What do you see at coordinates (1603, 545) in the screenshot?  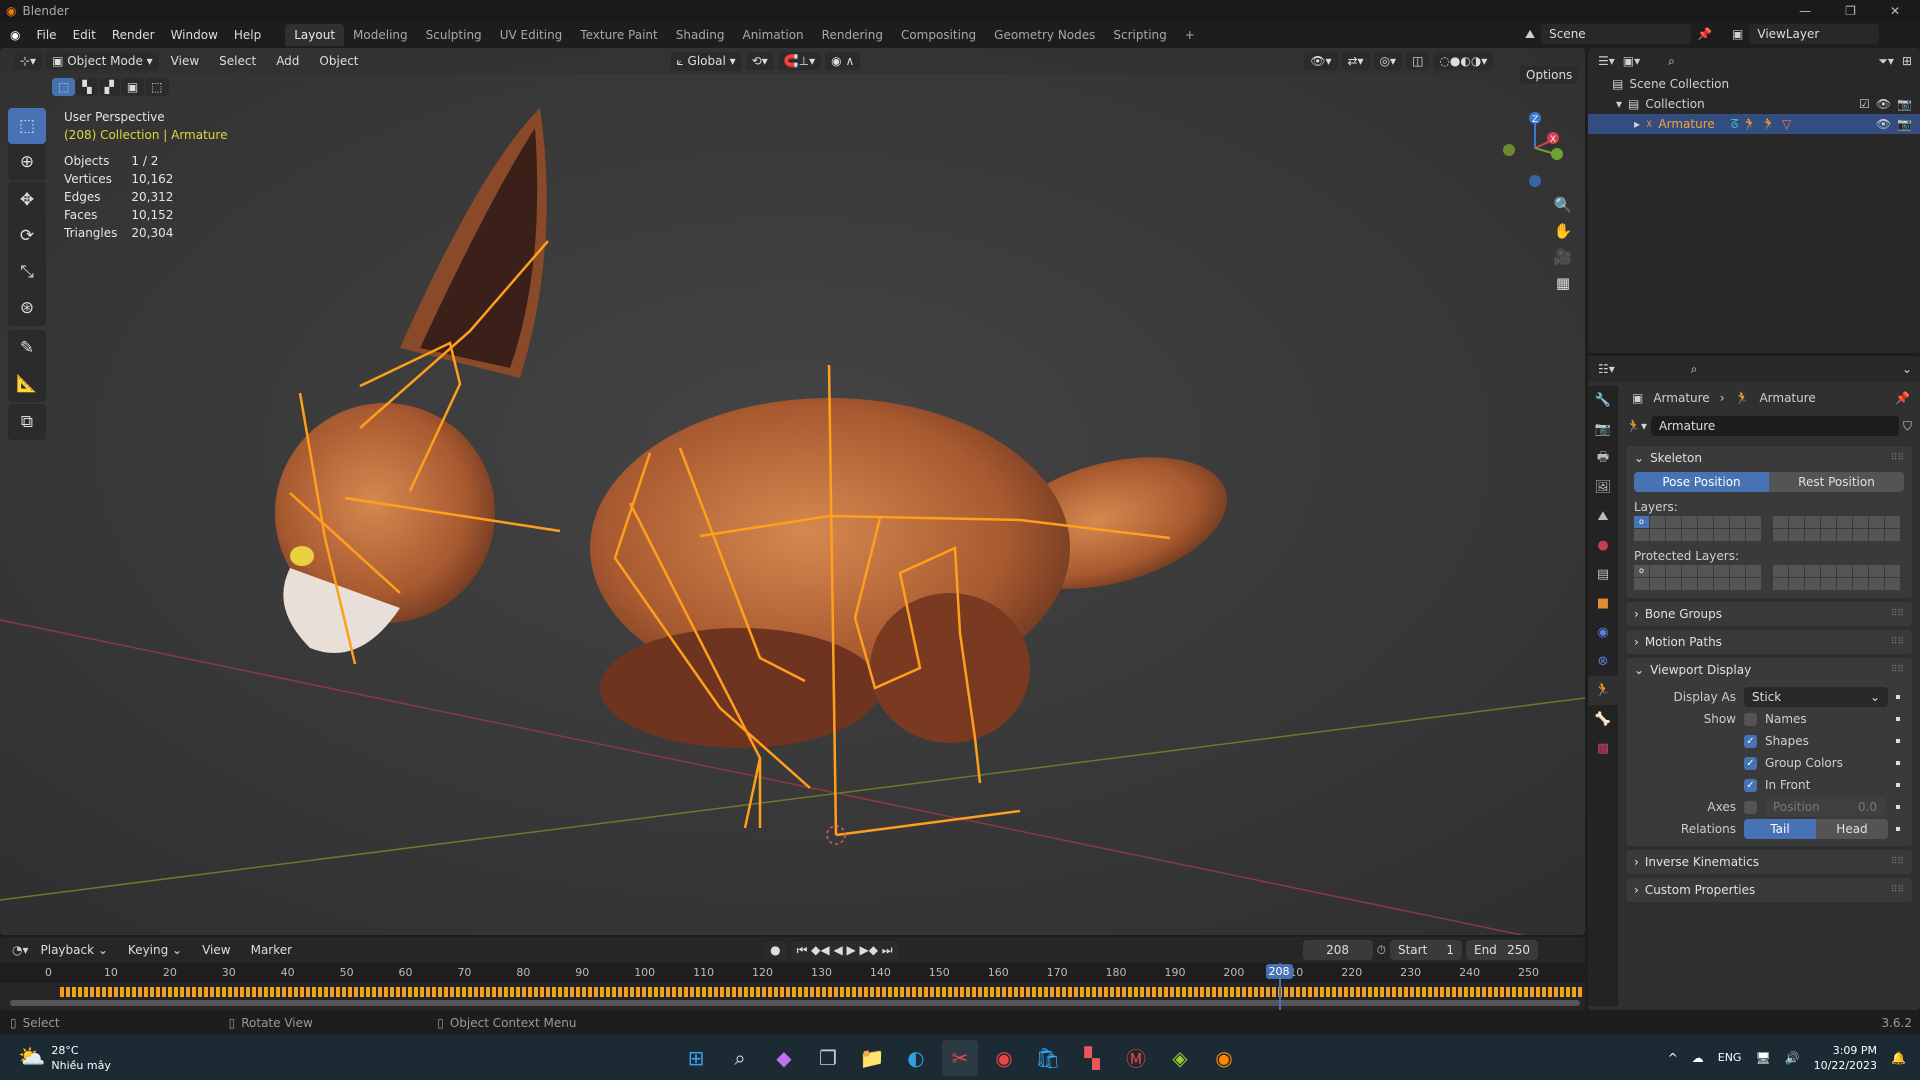 I see `world-tab-icon: ●` at bounding box center [1603, 545].